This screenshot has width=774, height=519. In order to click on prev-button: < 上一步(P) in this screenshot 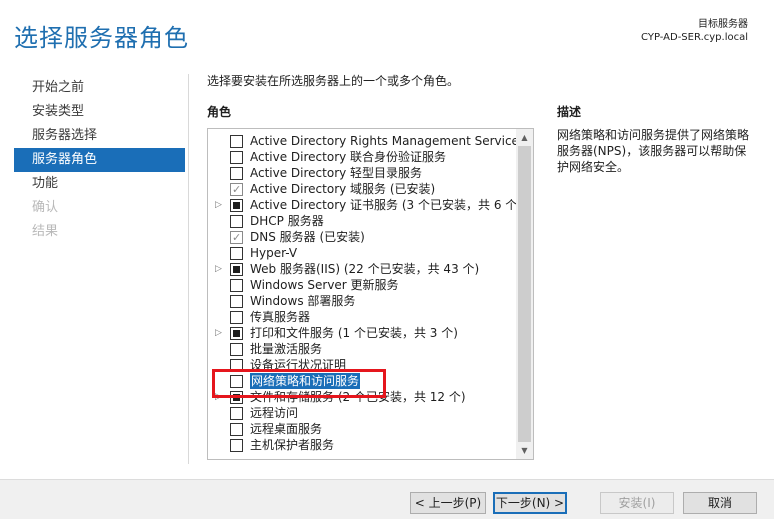, I will do `click(448, 503)`.